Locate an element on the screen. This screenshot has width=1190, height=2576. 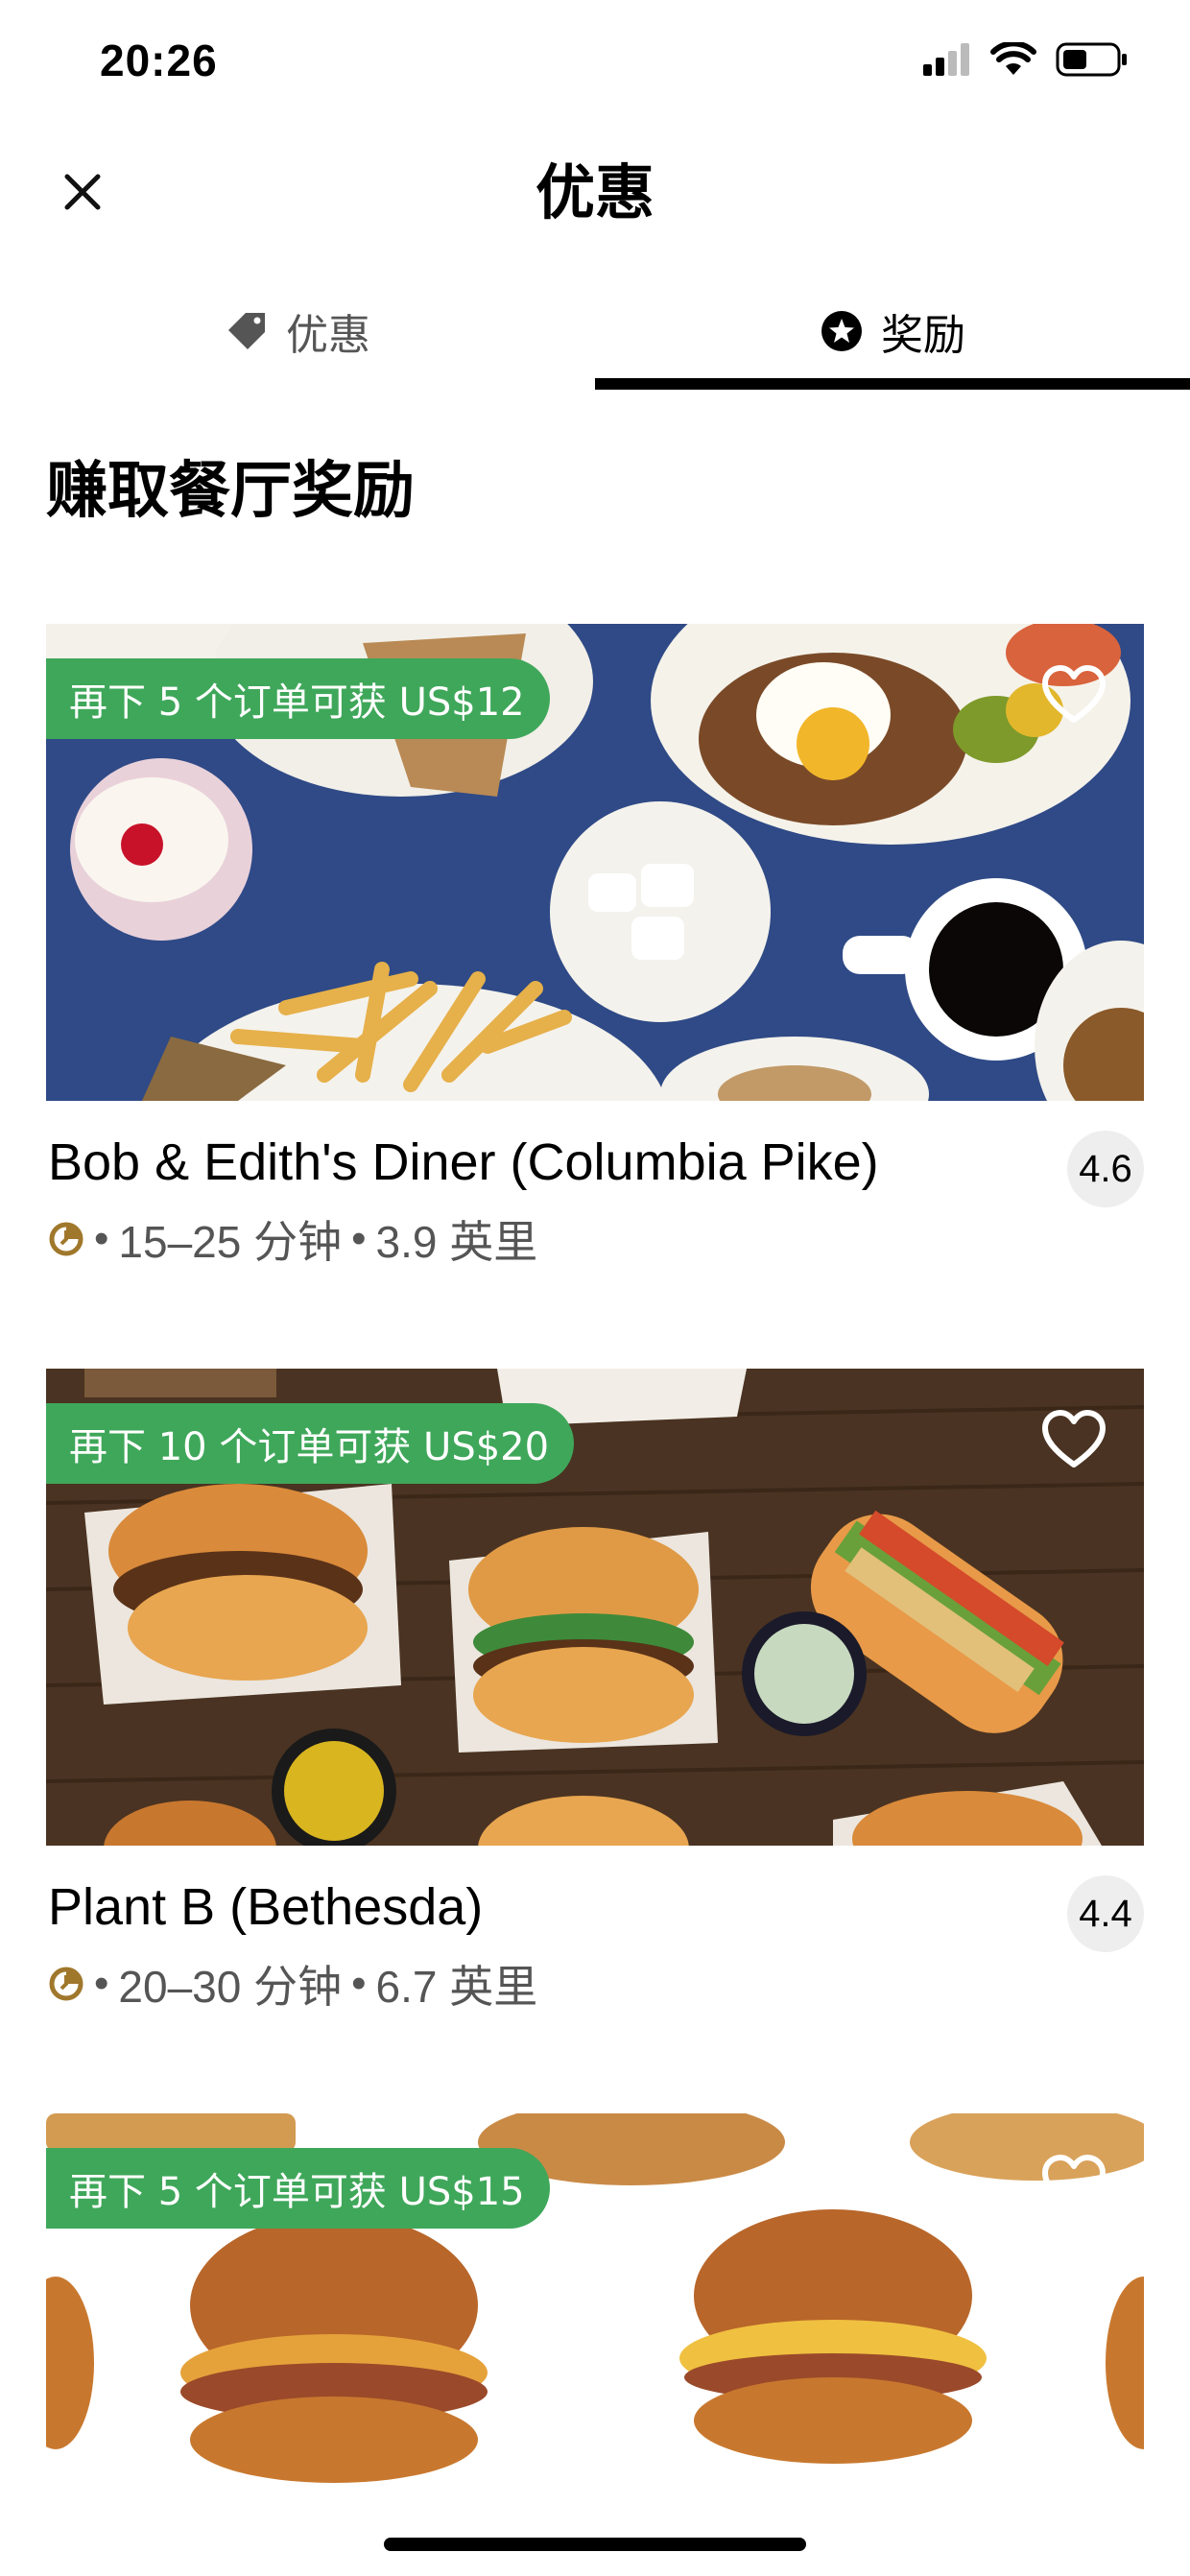
reward-badge: 再下 5 个订单可获 US$12 is located at coordinates (298, 698).